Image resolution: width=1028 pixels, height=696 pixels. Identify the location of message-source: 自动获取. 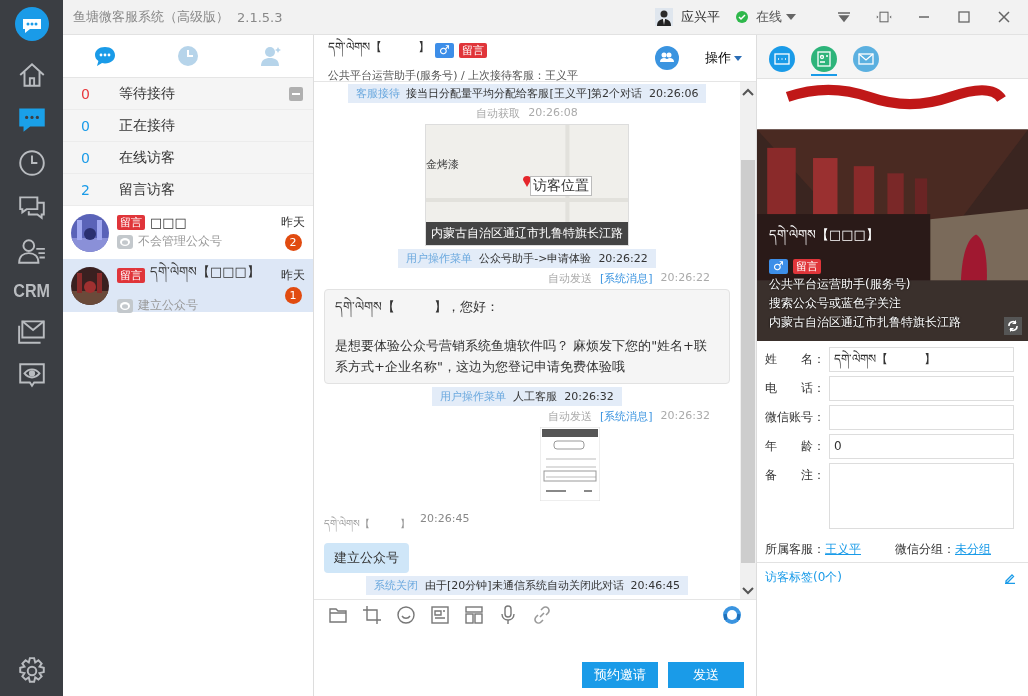
(498, 113).